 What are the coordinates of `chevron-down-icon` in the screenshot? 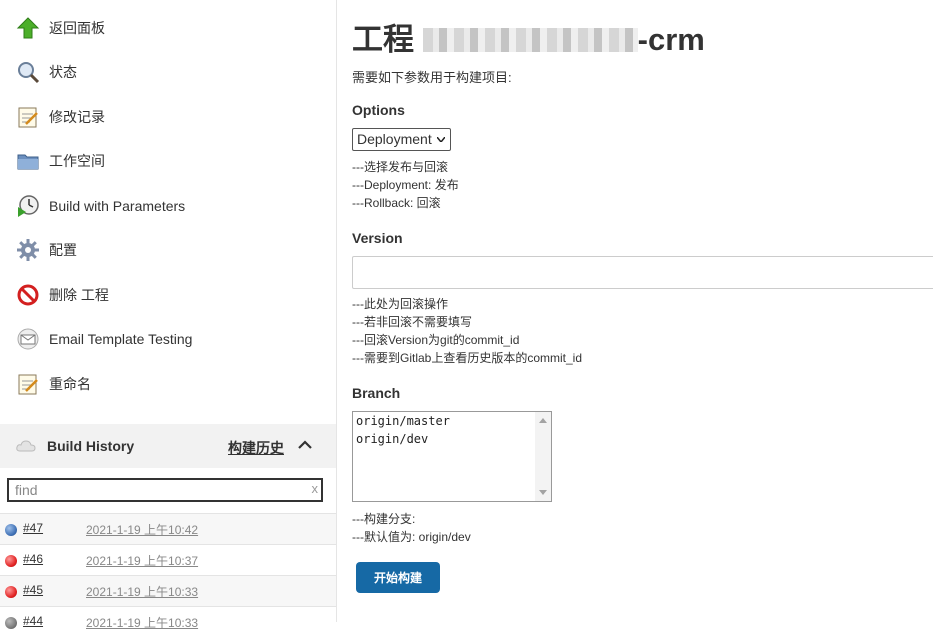 It's located at (441, 139).